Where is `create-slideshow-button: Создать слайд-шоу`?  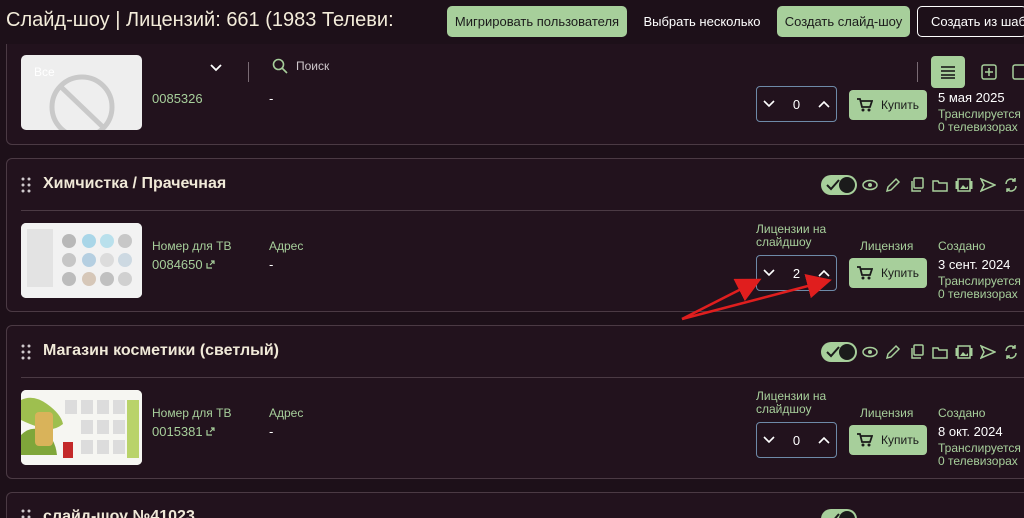
create-slideshow-button: Создать слайд-шоу is located at coordinates (843, 21).